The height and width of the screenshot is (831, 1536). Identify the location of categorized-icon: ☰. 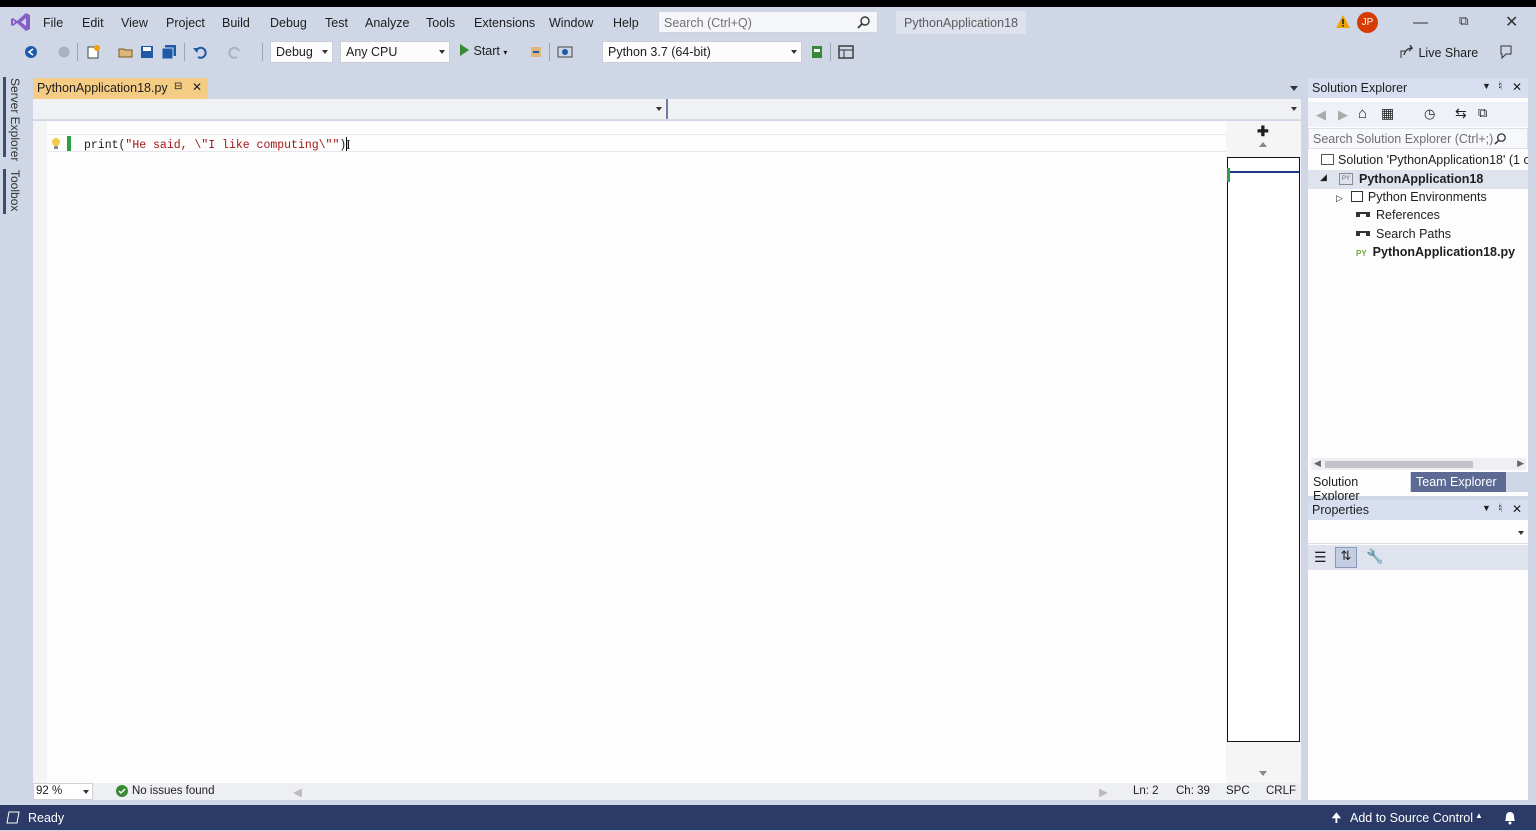
(1320, 557).